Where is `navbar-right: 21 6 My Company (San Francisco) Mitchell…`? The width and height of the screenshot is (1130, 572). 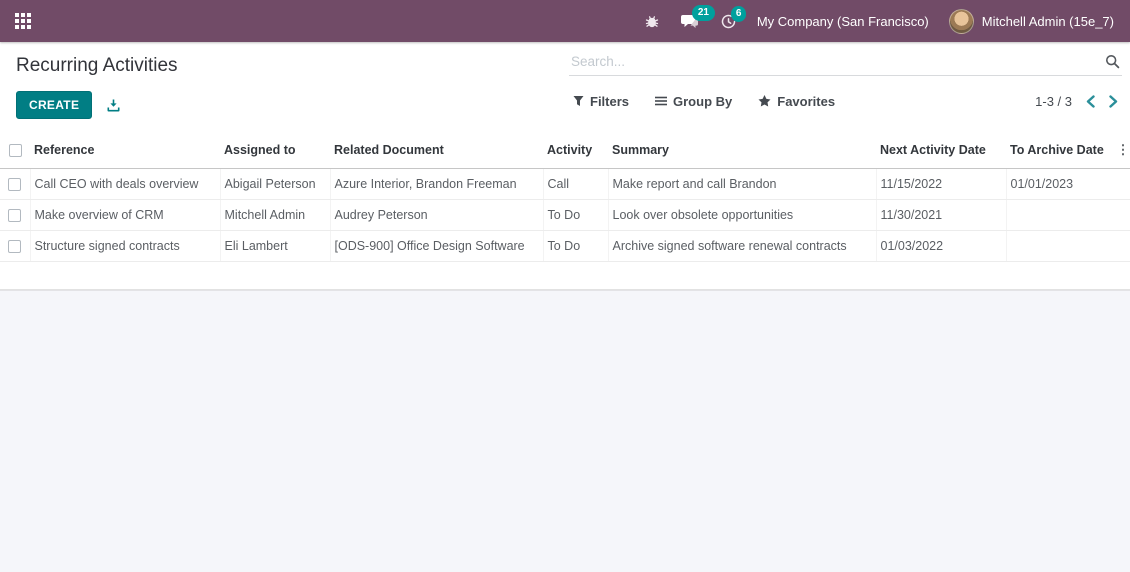 navbar-right: 21 6 My Company (San Francisco) Mitchell… is located at coordinates (887, 19).